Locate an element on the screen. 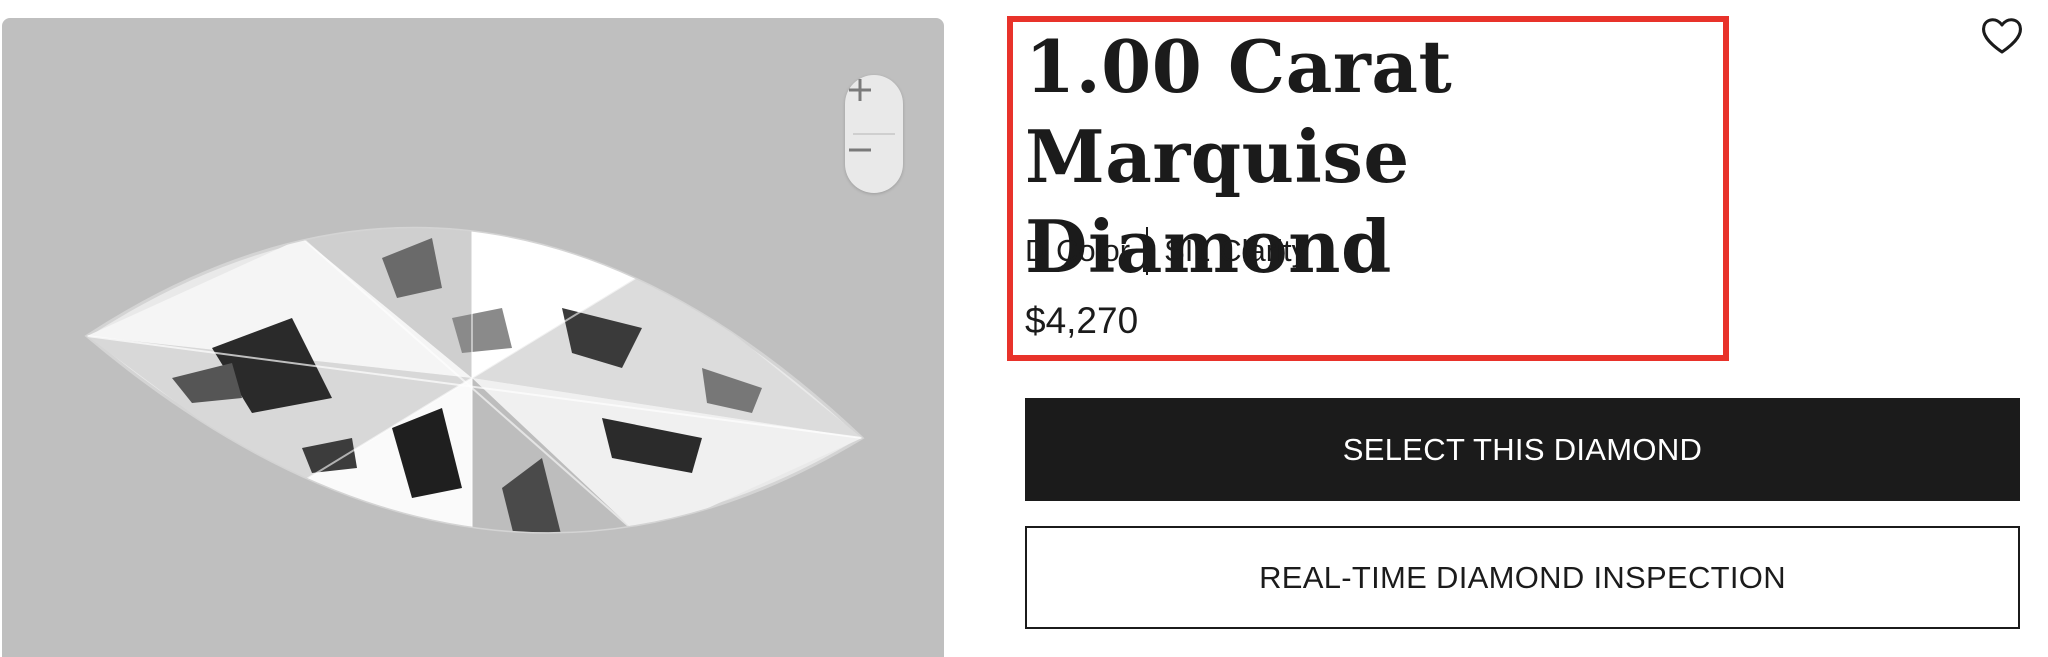 Image resolution: width=2048 pixels, height=657 pixels. minus-icon is located at coordinates (860, 150).